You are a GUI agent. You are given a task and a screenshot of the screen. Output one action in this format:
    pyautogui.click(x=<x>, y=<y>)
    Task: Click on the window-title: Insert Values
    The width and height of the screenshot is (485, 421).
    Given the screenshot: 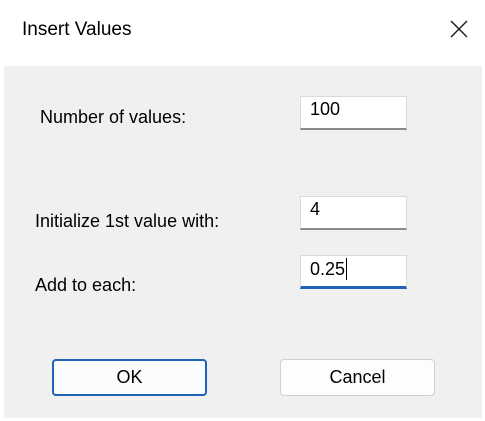 What is the action you would take?
    pyautogui.click(x=77, y=29)
    